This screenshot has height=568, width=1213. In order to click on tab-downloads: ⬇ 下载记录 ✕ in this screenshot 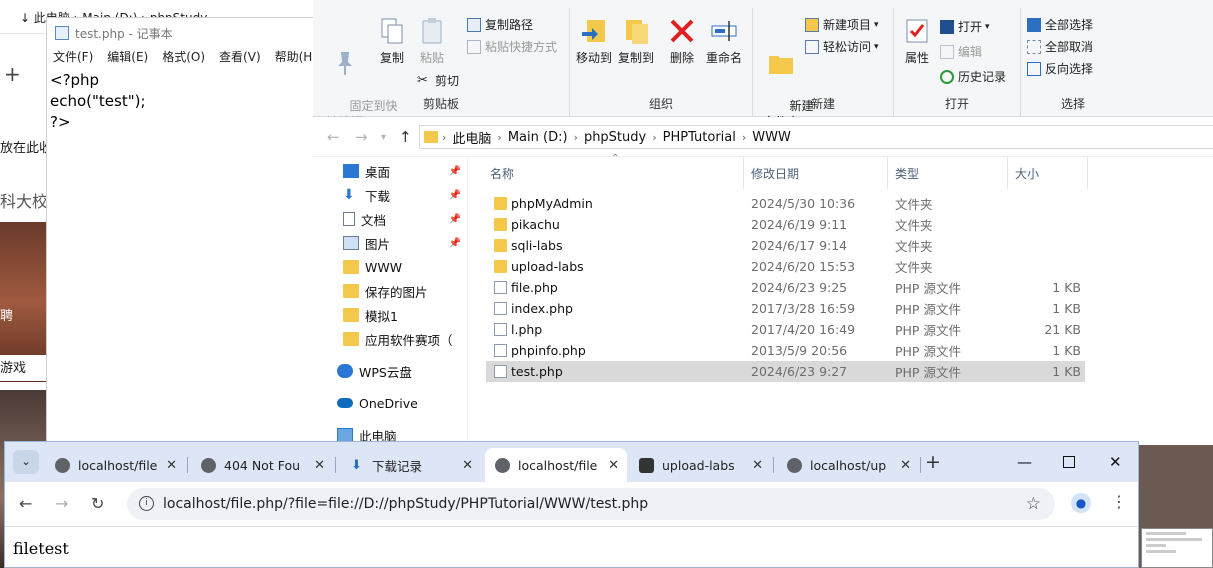, I will do `click(410, 465)`.